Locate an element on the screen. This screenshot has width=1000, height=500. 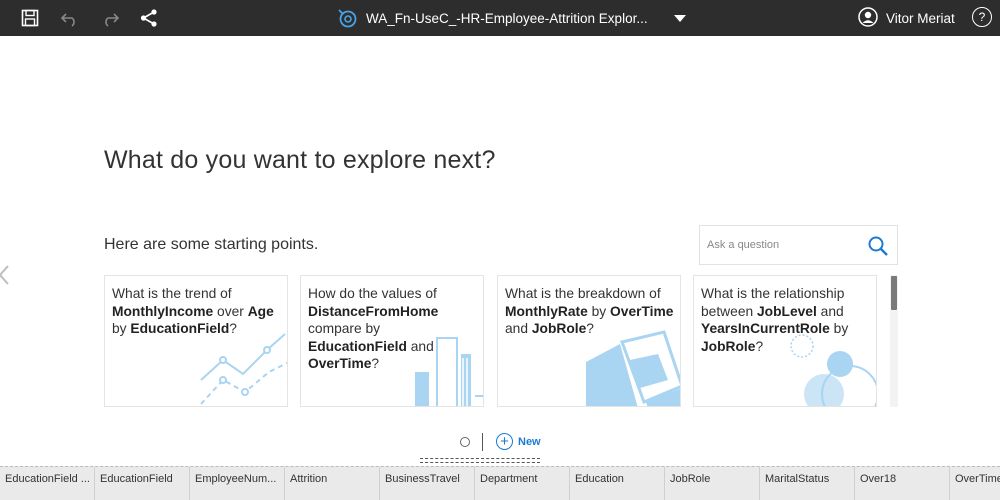
user-name: Vitor Meriat is located at coordinates (920, 18).